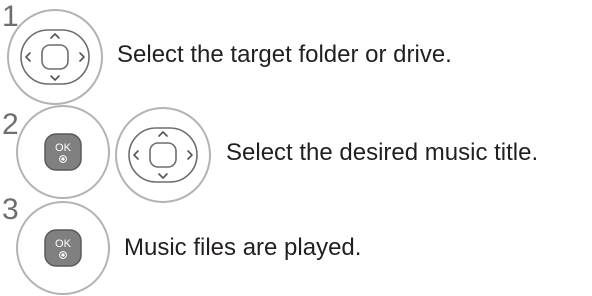  Describe the element at coordinates (243, 247) in the screenshot. I see `step-3-instruction: Music files are played.` at that location.